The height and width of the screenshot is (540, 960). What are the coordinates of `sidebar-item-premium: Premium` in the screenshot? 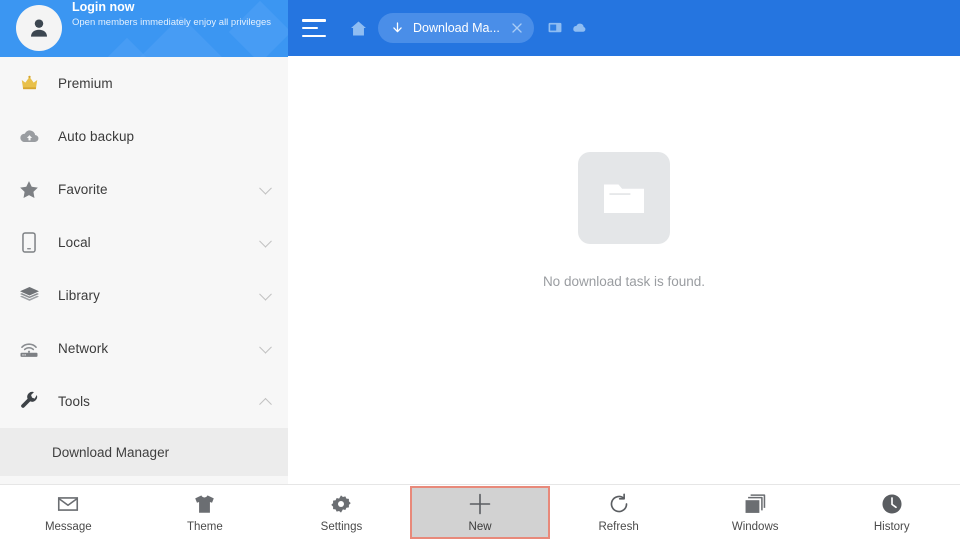 It's located at (144, 83).